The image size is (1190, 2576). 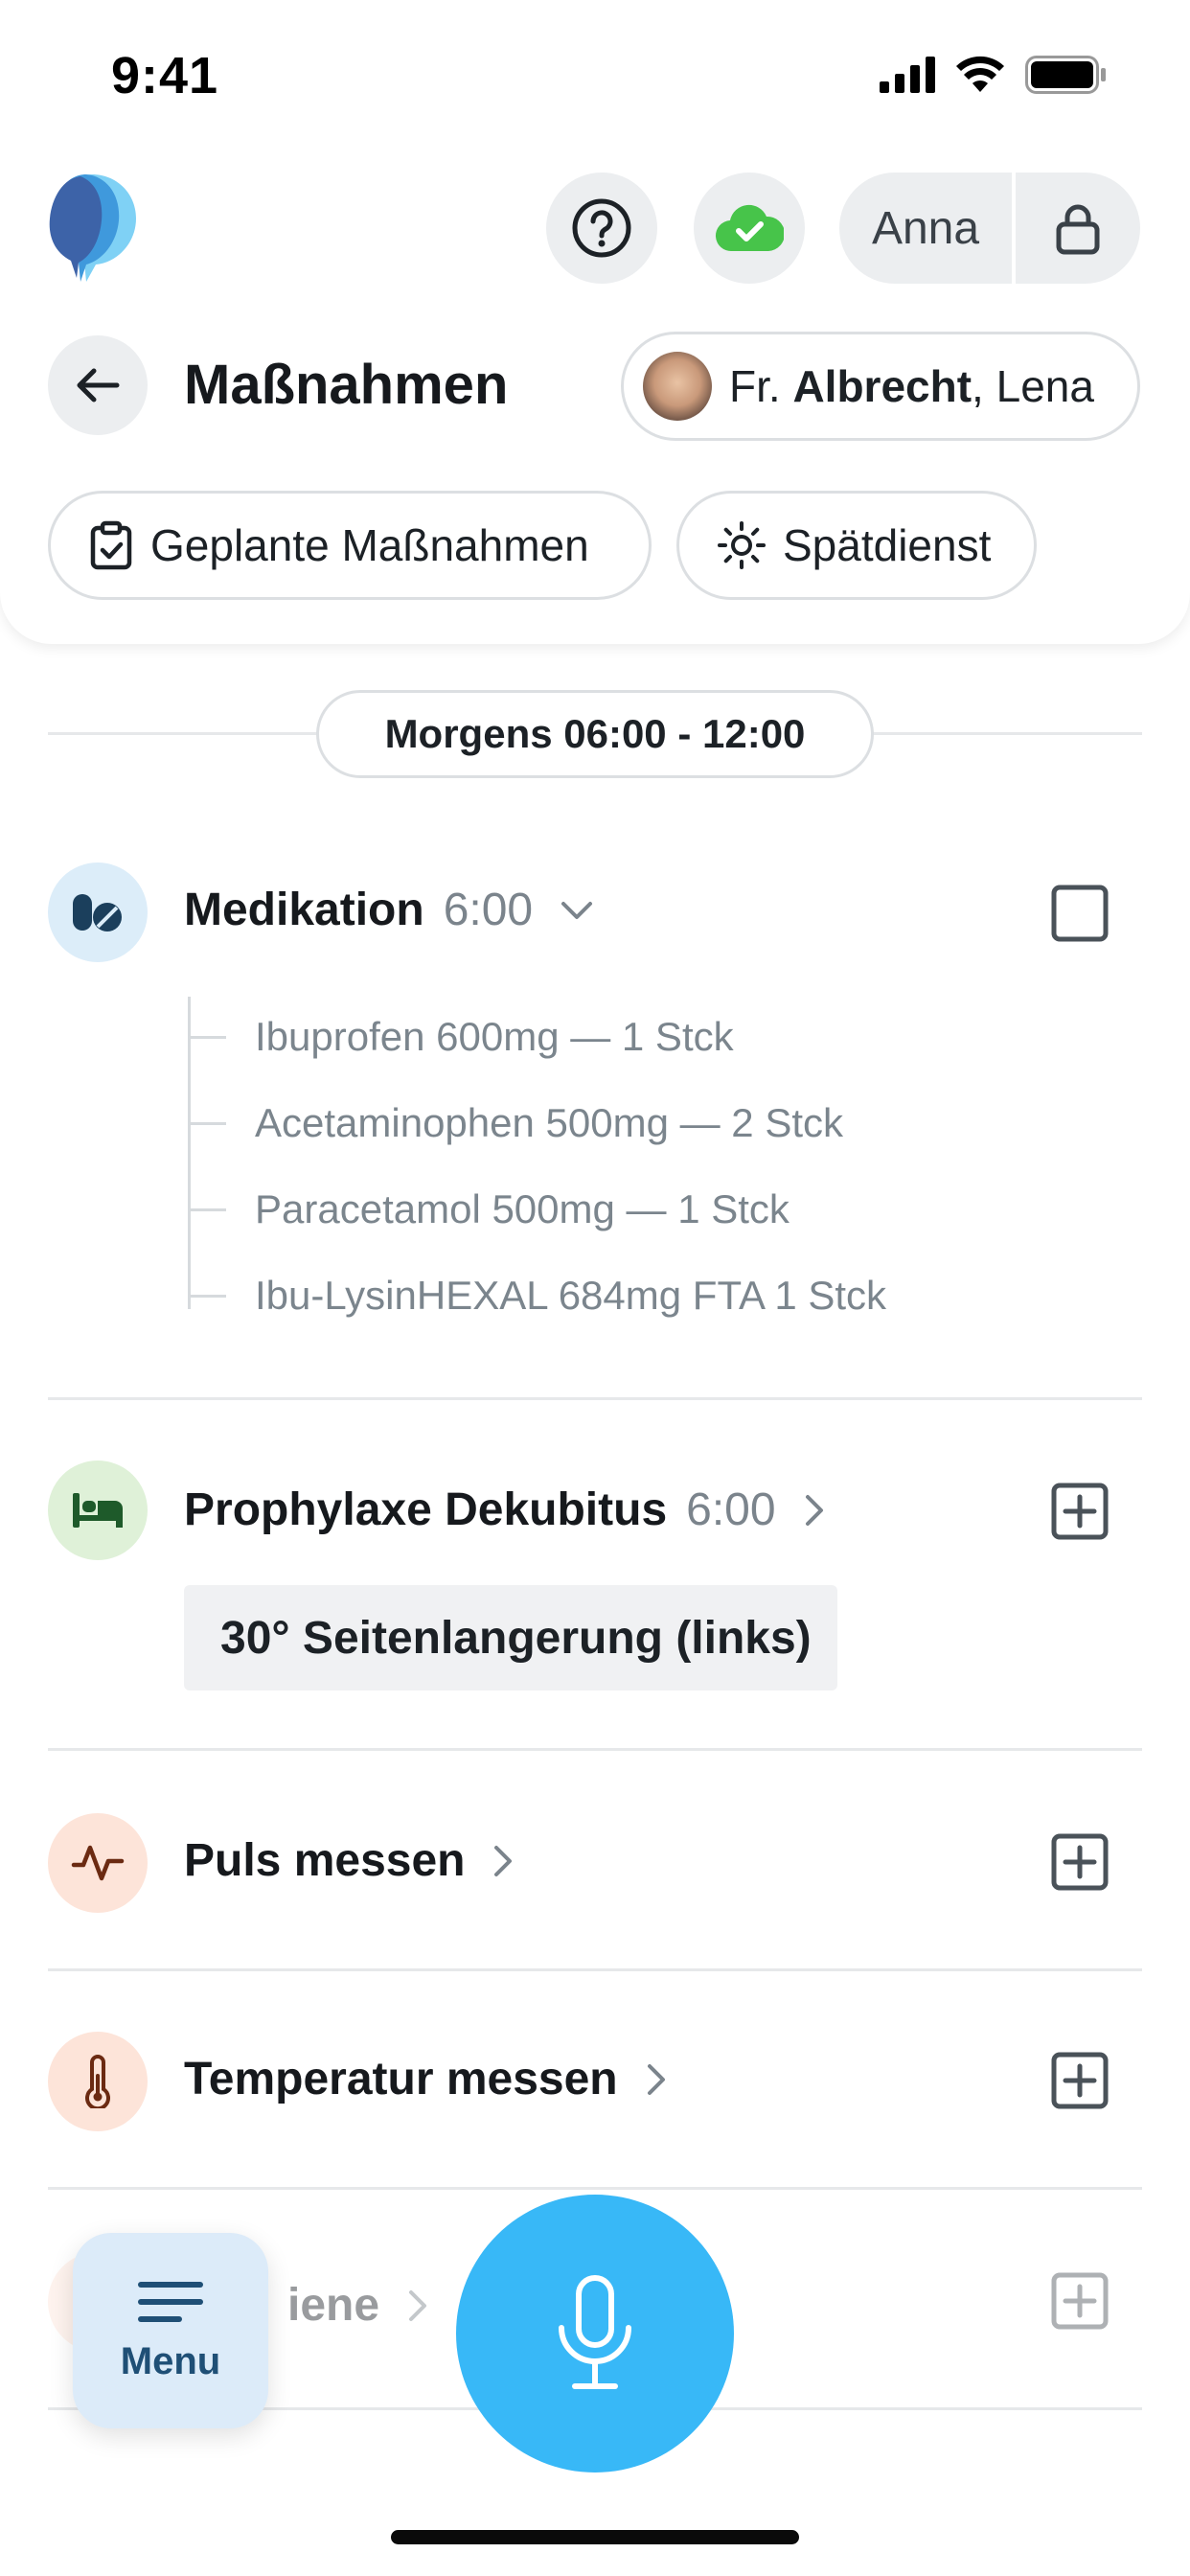 I want to click on bed-icon, so click(x=98, y=1510).